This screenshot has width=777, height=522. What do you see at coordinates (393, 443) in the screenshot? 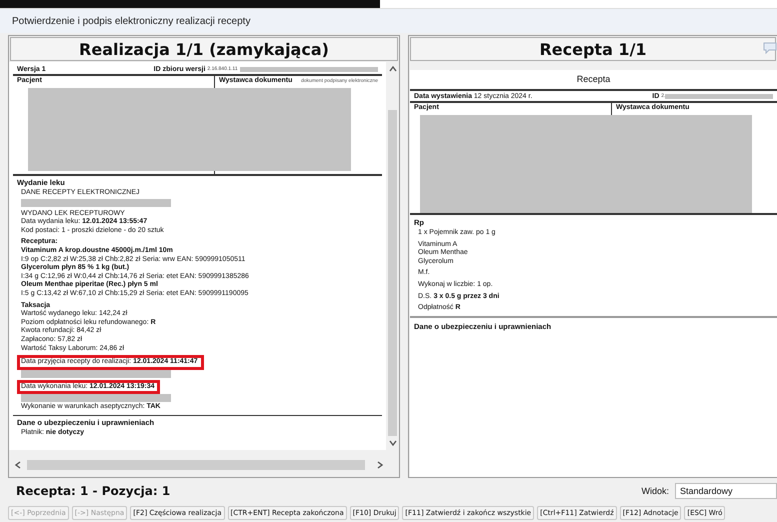
I see `chevron-down-icon` at bounding box center [393, 443].